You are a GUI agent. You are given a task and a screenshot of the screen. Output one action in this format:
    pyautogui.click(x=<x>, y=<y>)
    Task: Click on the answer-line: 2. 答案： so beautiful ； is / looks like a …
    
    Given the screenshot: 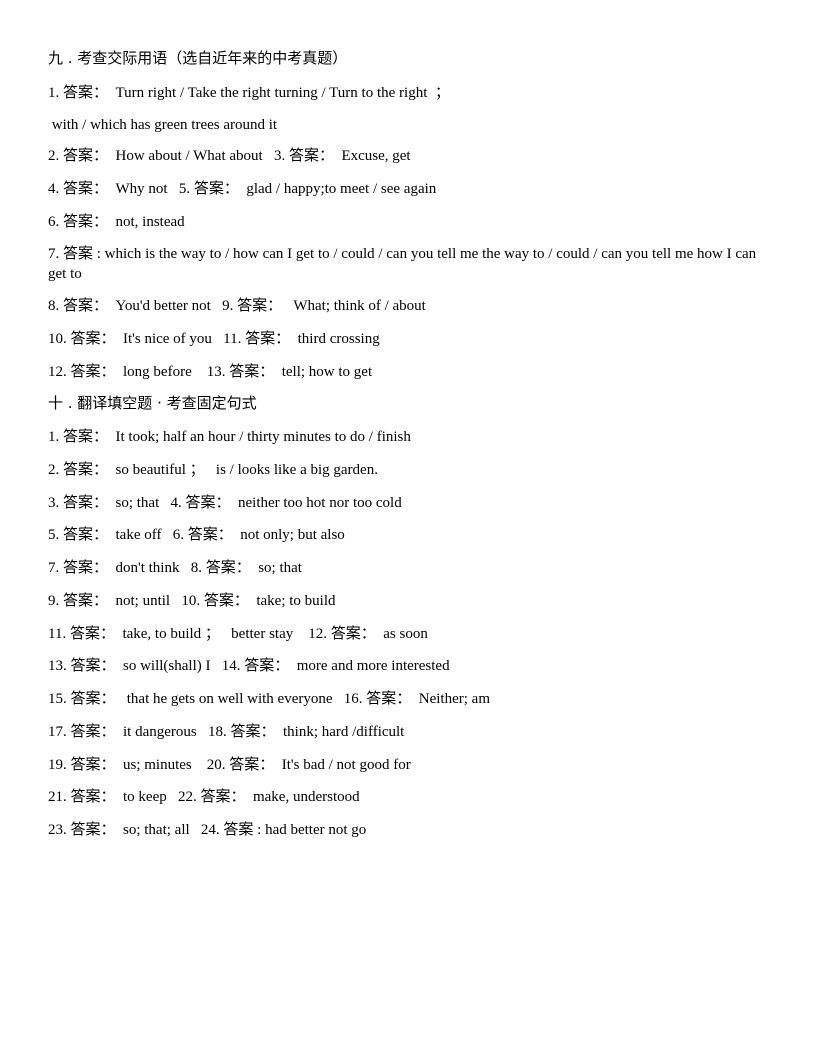 What is the action you would take?
    pyautogui.click(x=213, y=470)
    